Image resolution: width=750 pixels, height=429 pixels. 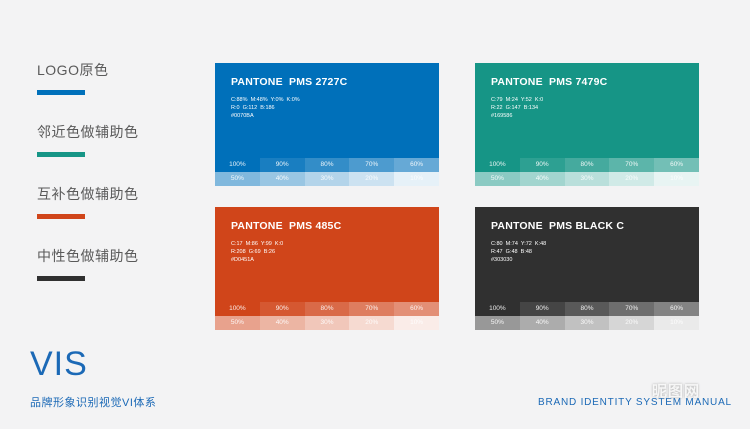 What do you see at coordinates (93, 403) in the screenshot?
I see `vis-subtitle: 品牌形象识别视觉VI体系` at bounding box center [93, 403].